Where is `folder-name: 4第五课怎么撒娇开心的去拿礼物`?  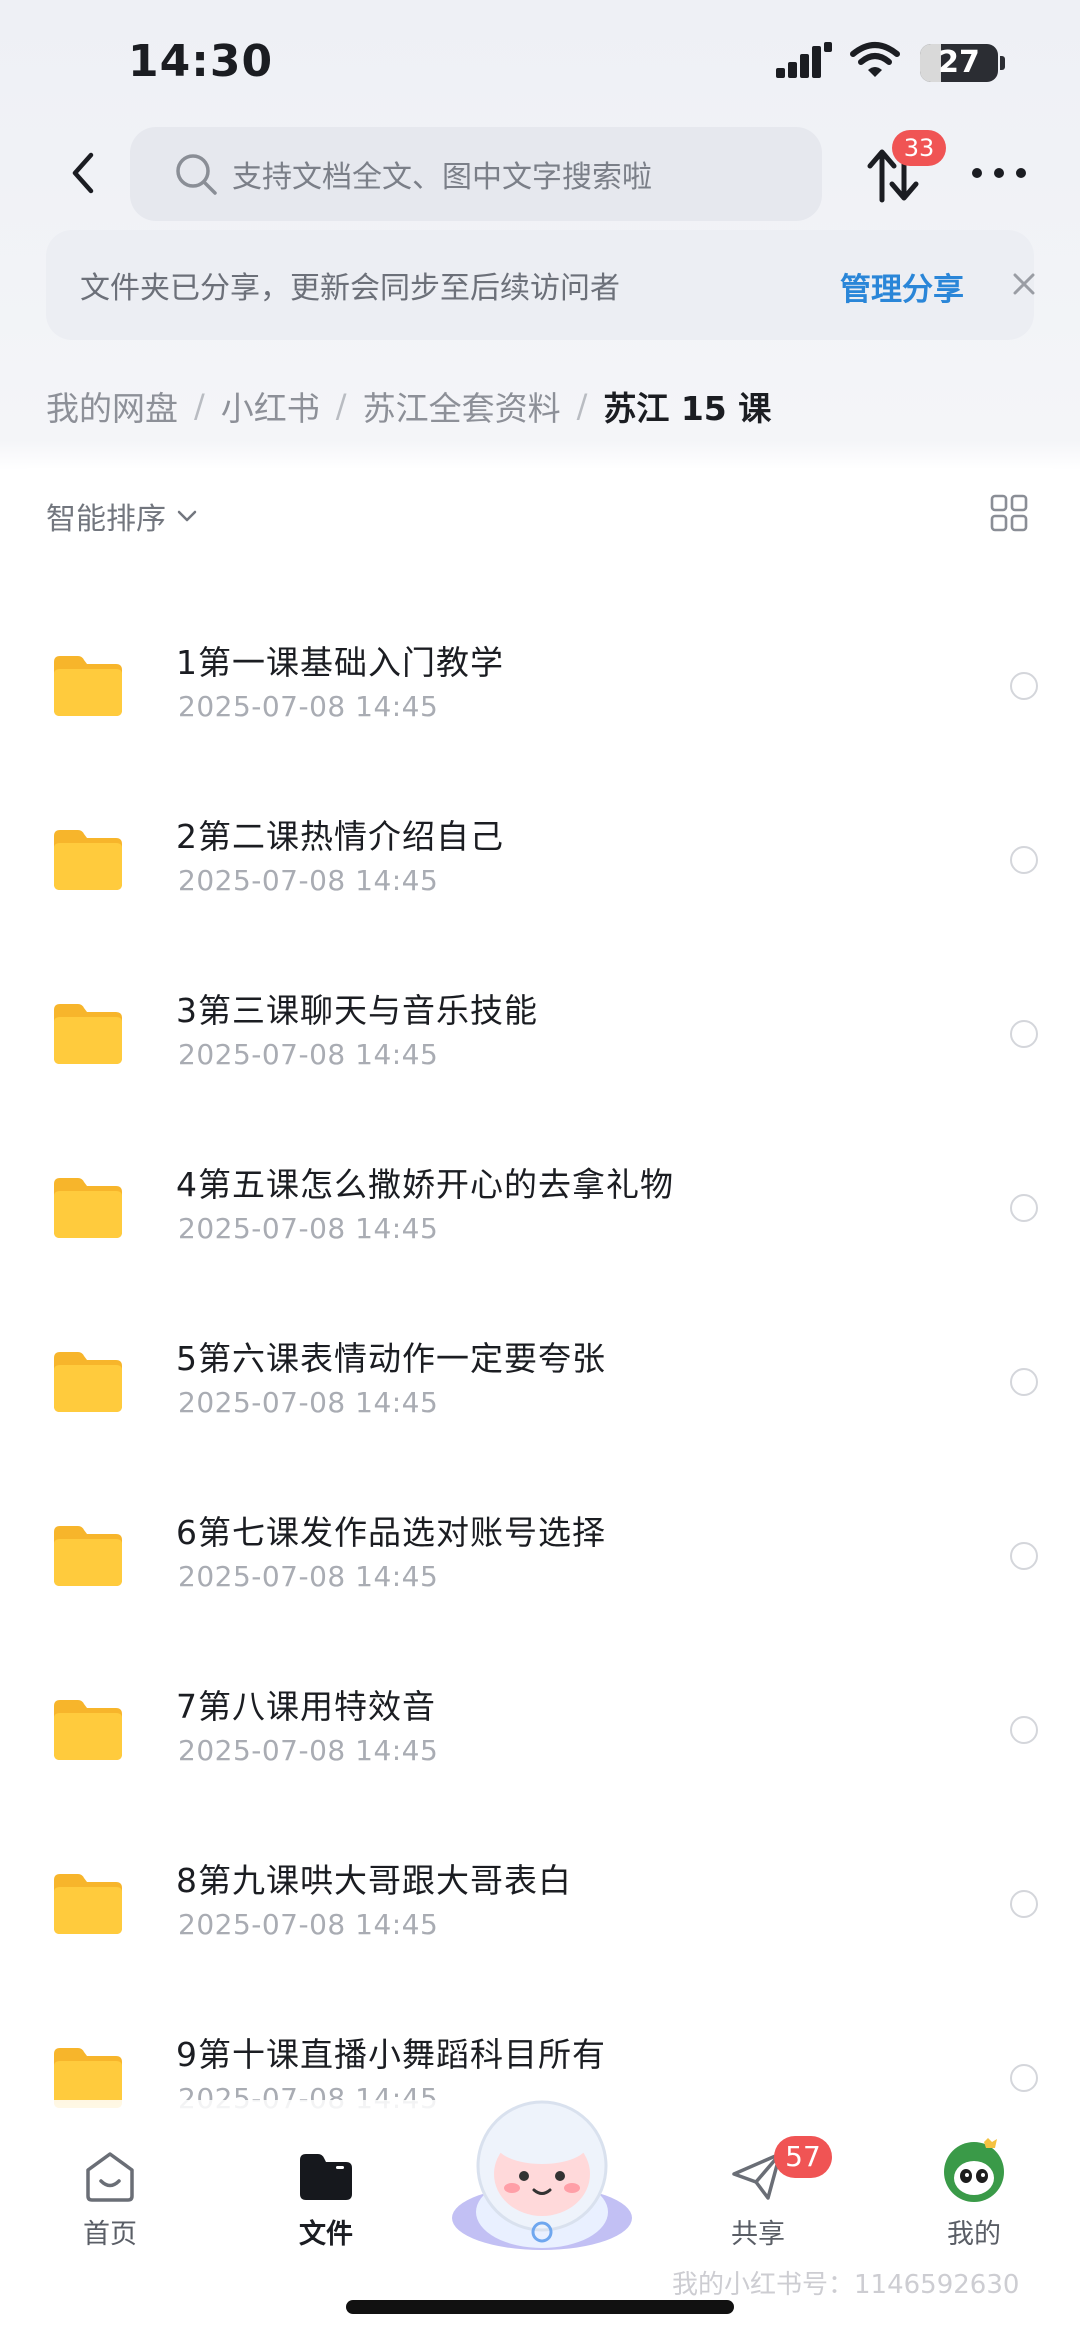 folder-name: 4第五课怎么撒娇开心的去拿礼物 is located at coordinates (425, 1184).